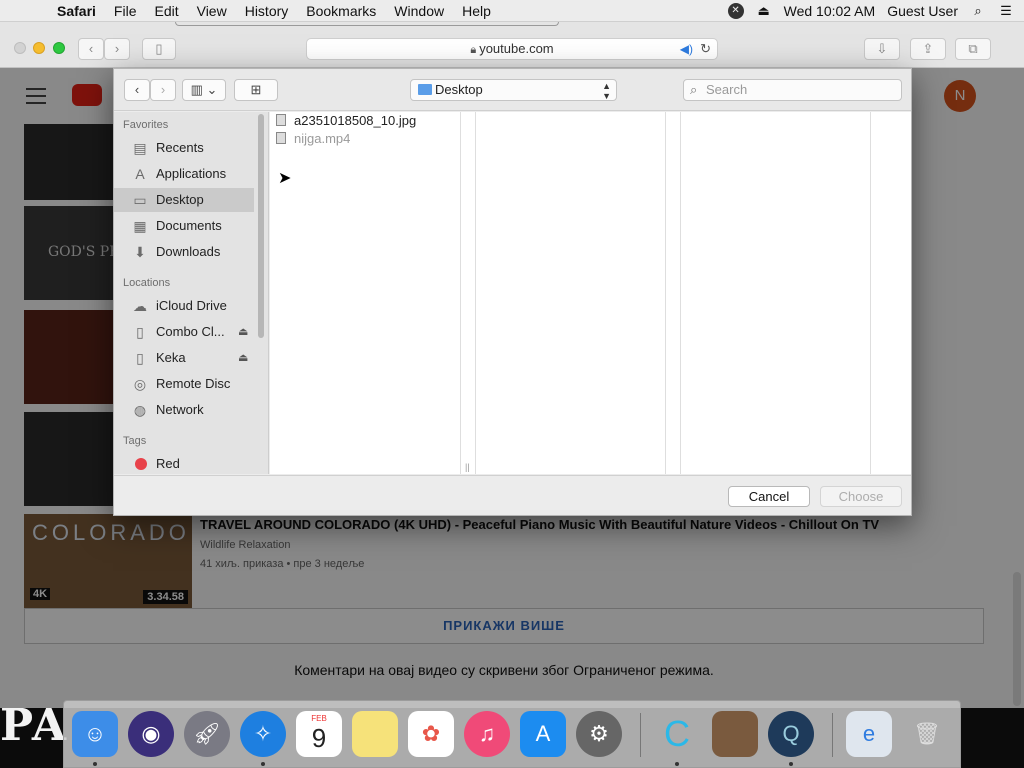 The image size is (1024, 768). I want to click on sidebar-item-remote-disc: ◎ Remote Disc, so click(184, 384).